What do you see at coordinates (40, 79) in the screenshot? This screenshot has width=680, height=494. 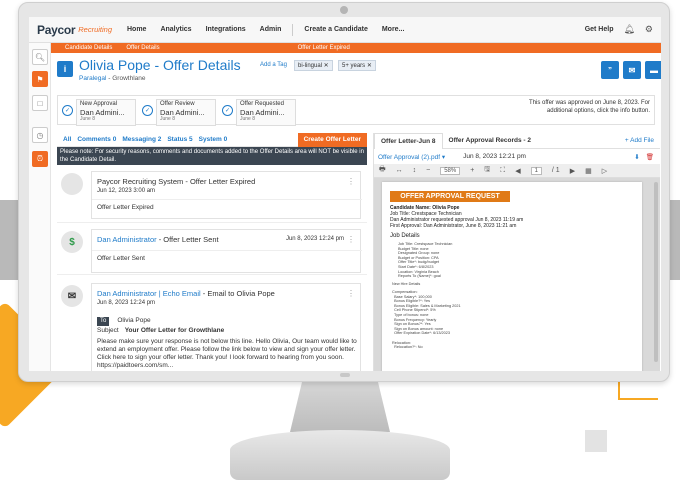 I see `flag-icon: ⚑` at bounding box center [40, 79].